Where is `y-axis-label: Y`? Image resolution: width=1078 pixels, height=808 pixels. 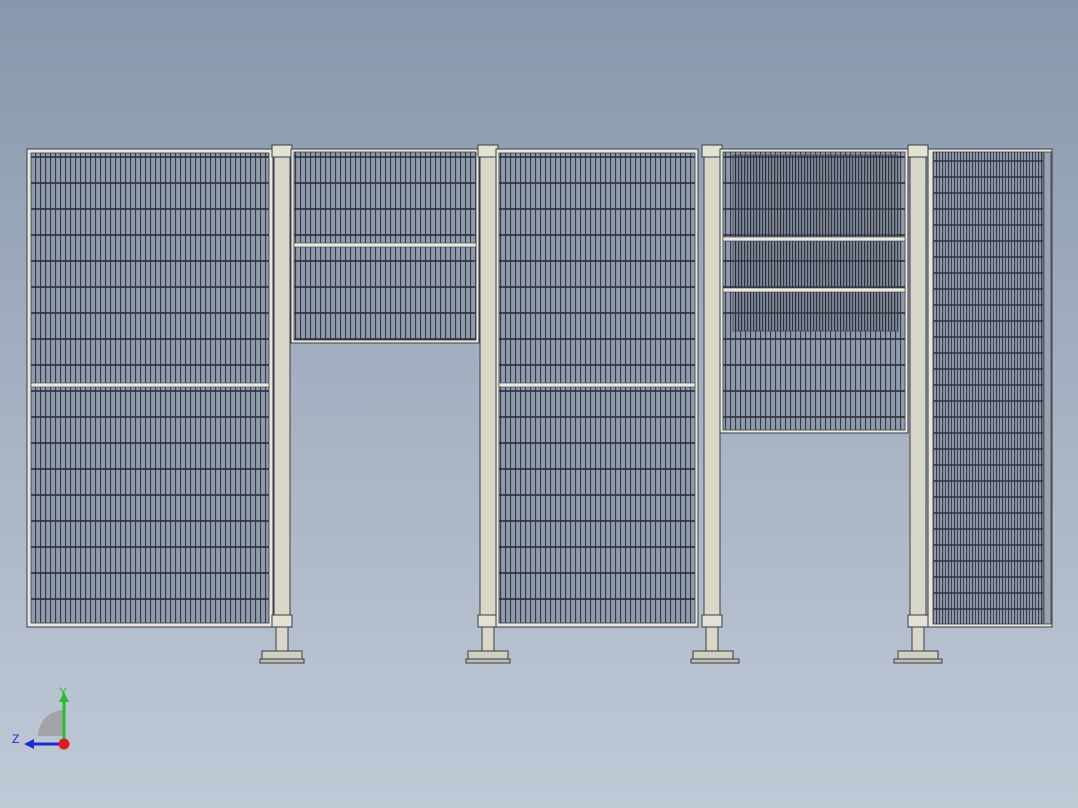 y-axis-label: Y is located at coordinates (63, 692).